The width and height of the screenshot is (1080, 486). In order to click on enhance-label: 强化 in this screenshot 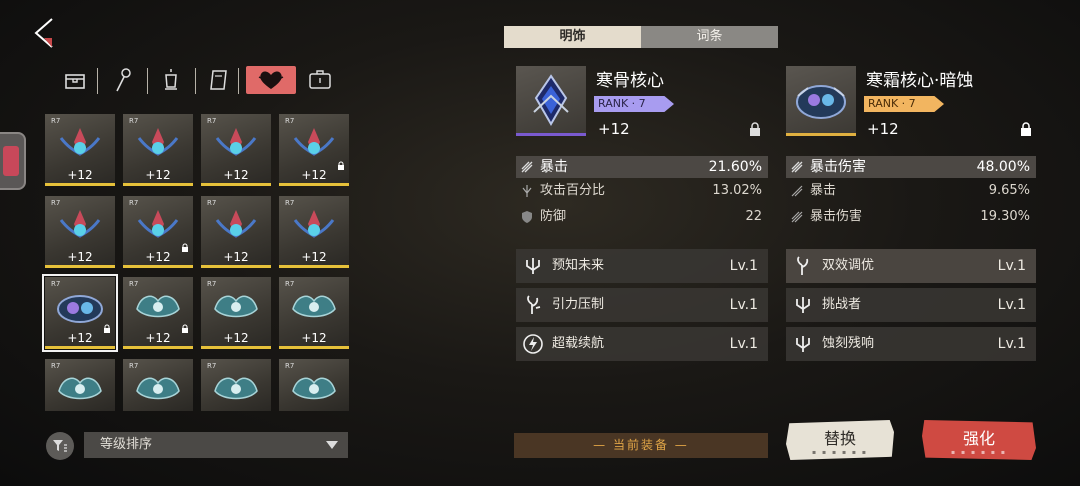, I will do `click(978, 438)`.